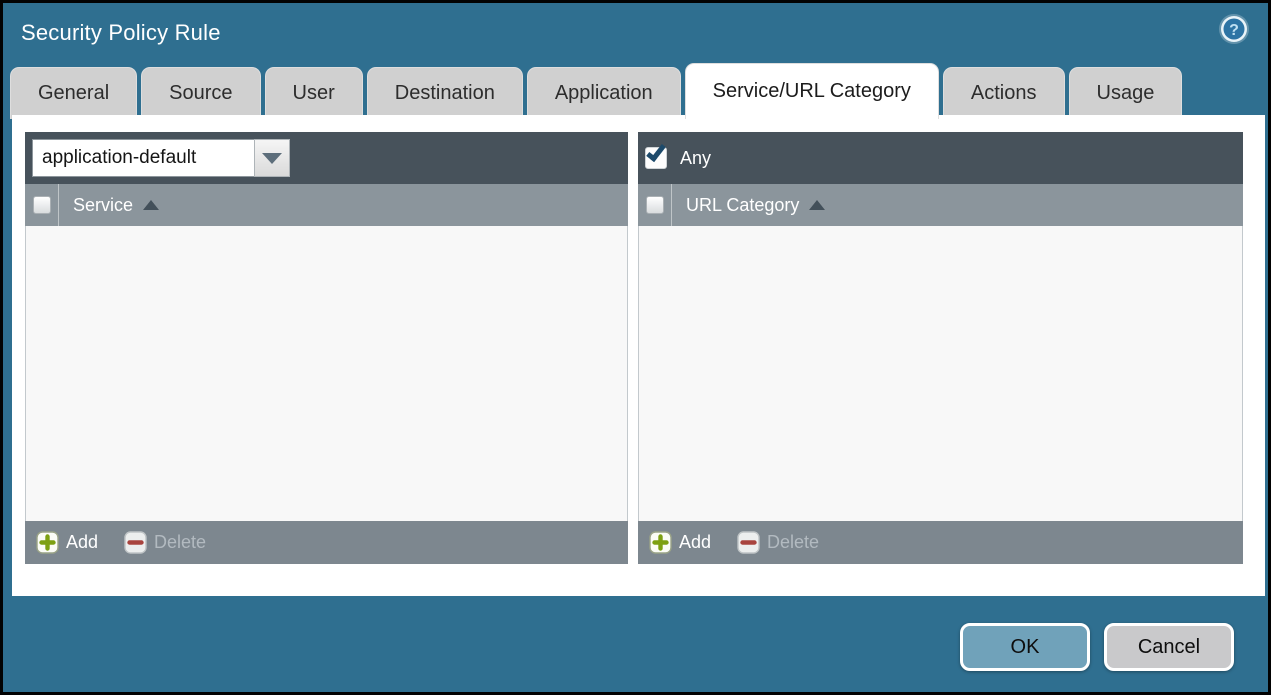  What do you see at coordinates (326, 158) in the screenshot?
I see `service-toolbar: application-default` at bounding box center [326, 158].